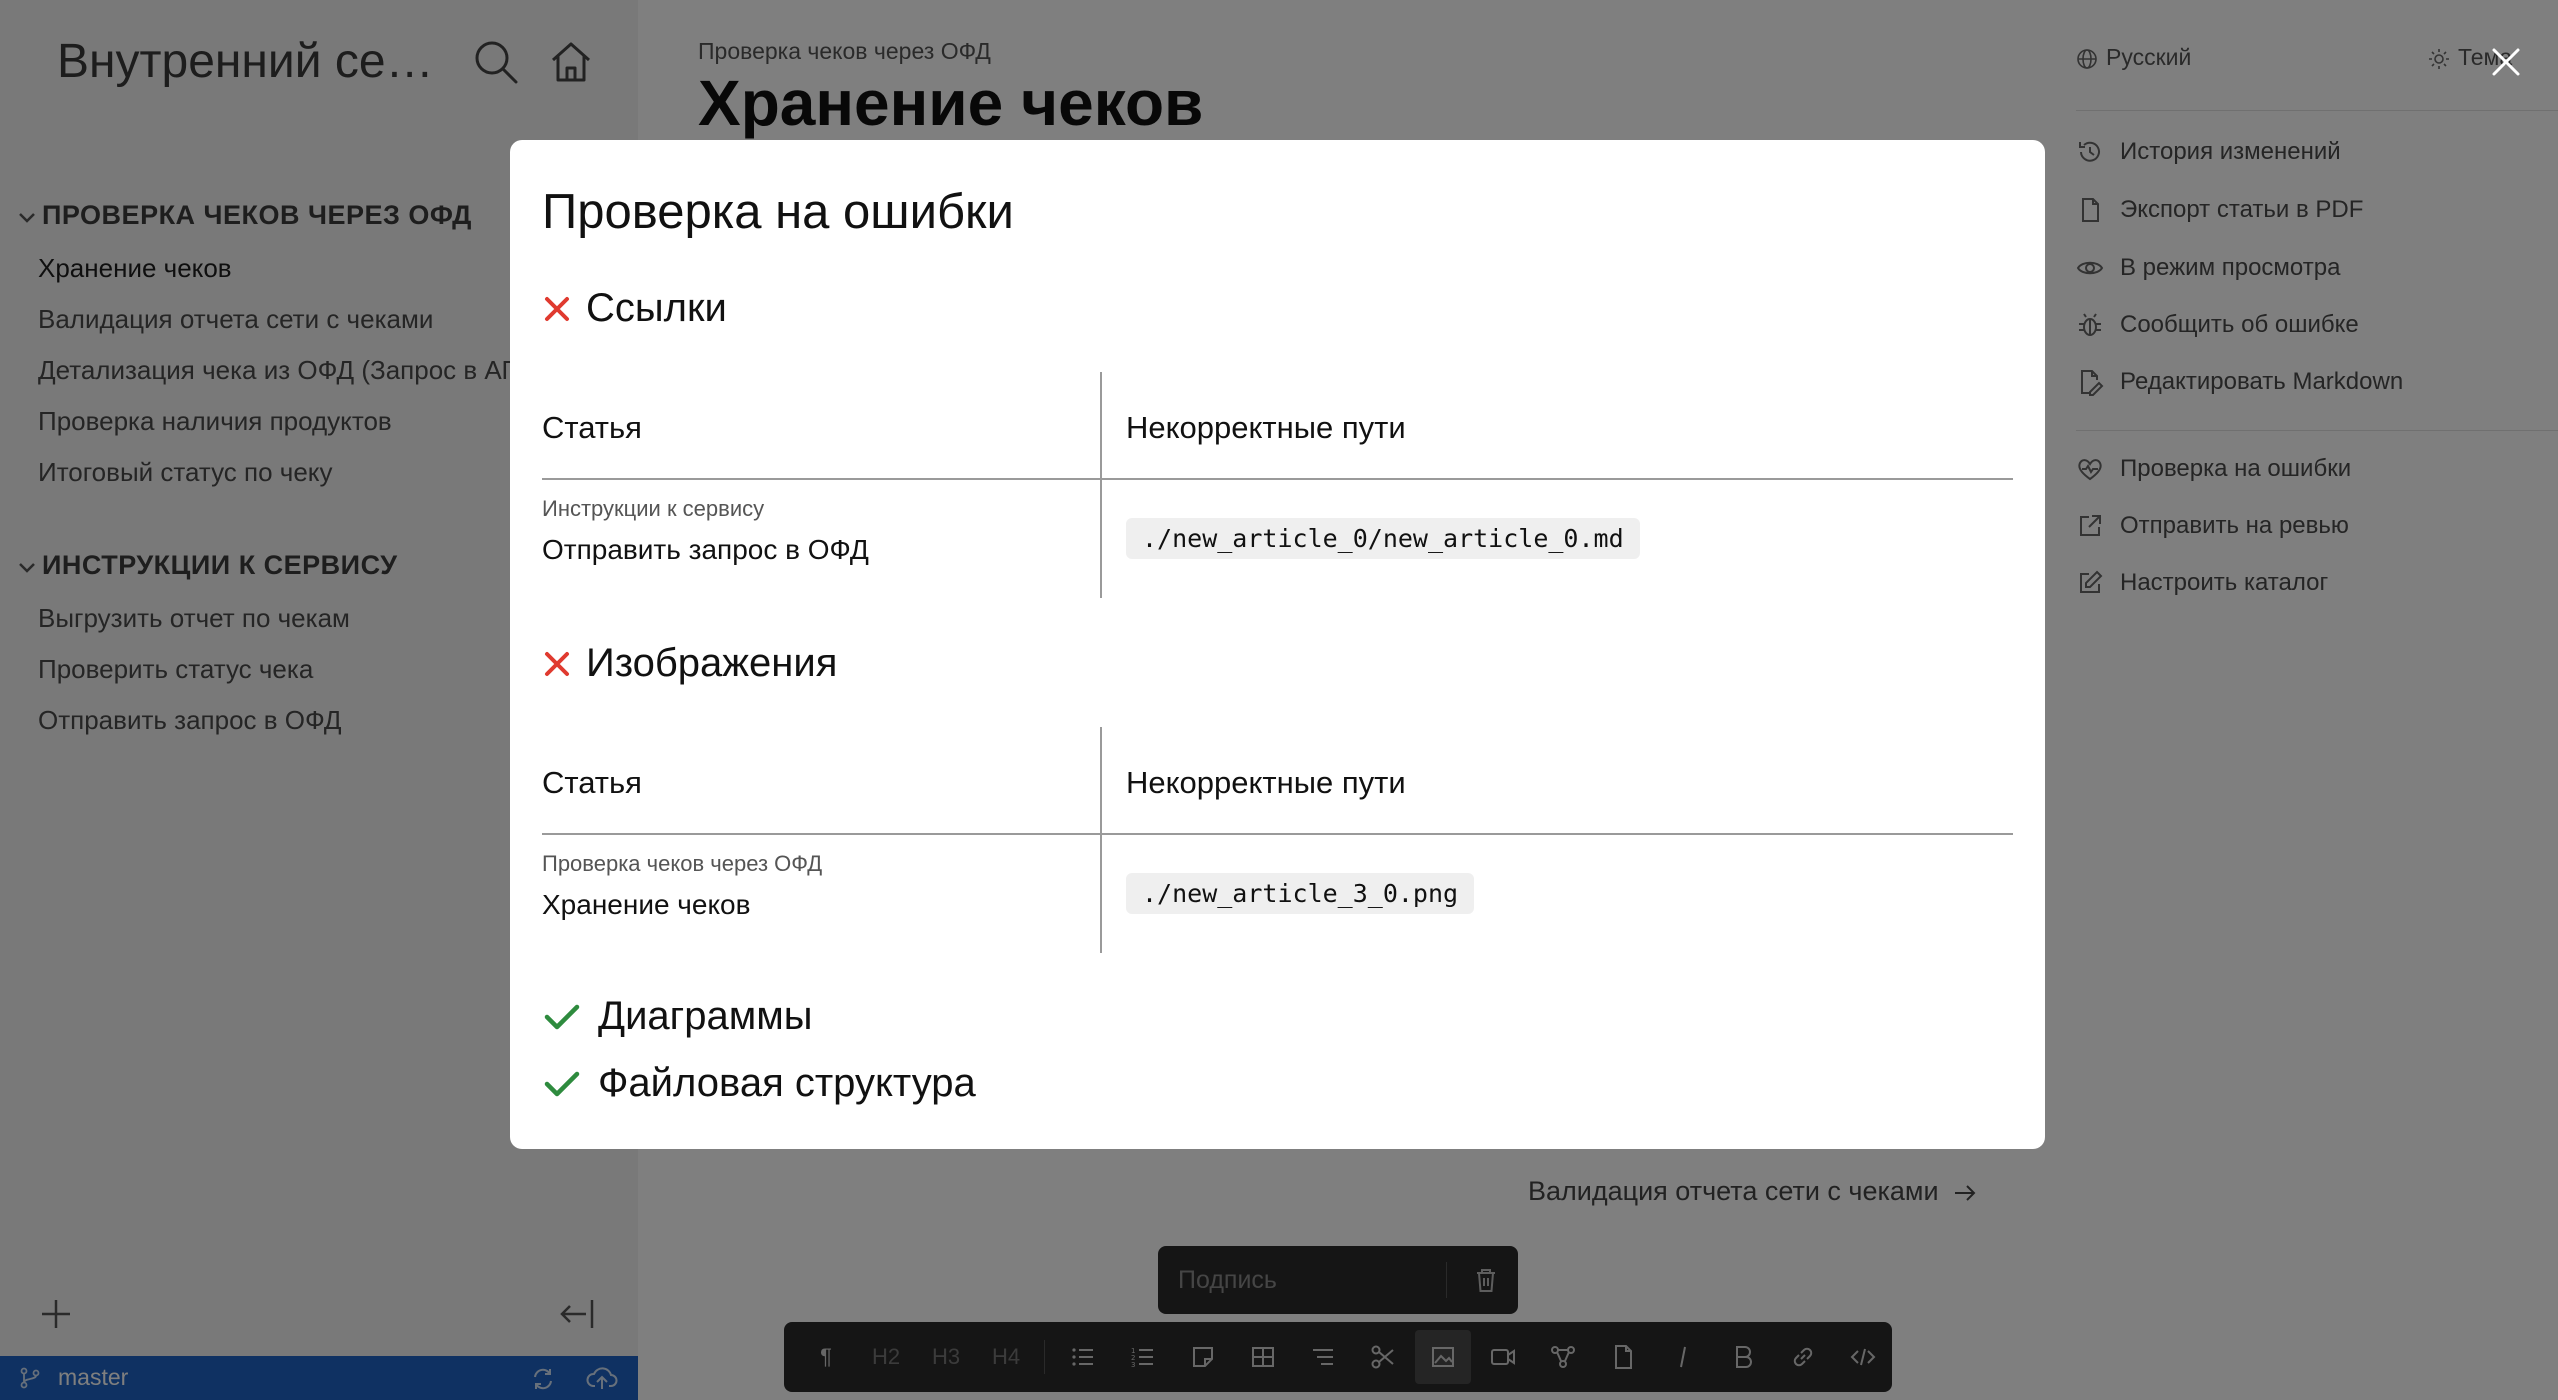 This screenshot has height=1400, width=2558. Describe the element at coordinates (705, 1016) in the screenshot. I see `section-title: Диаграммы` at that location.